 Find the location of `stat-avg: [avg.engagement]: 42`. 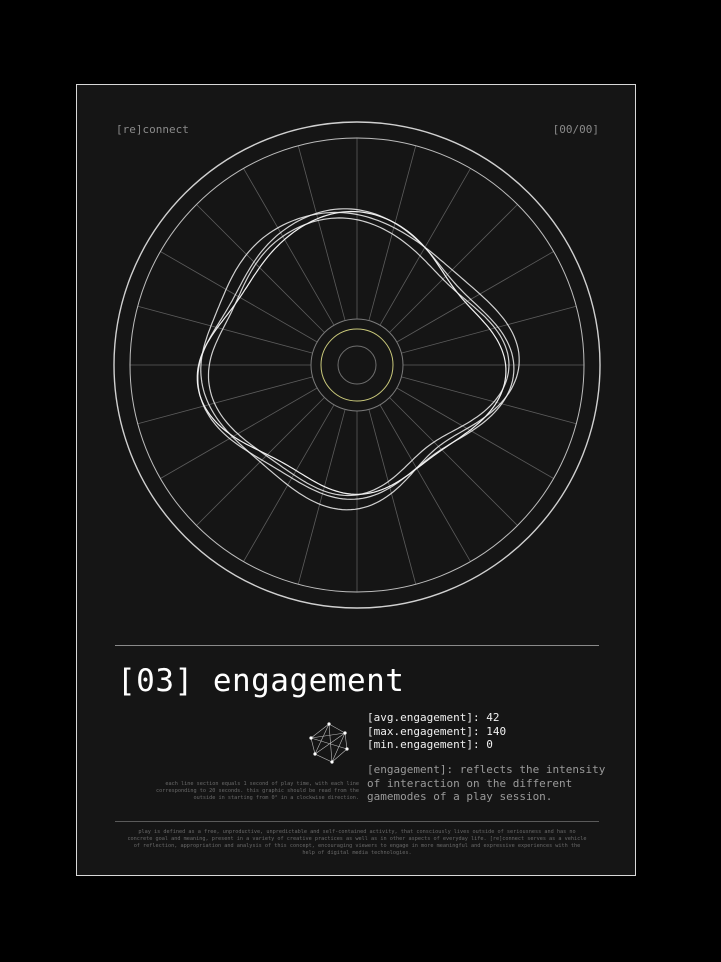

stat-avg: [avg.engagement]: 42 is located at coordinates (433, 717).